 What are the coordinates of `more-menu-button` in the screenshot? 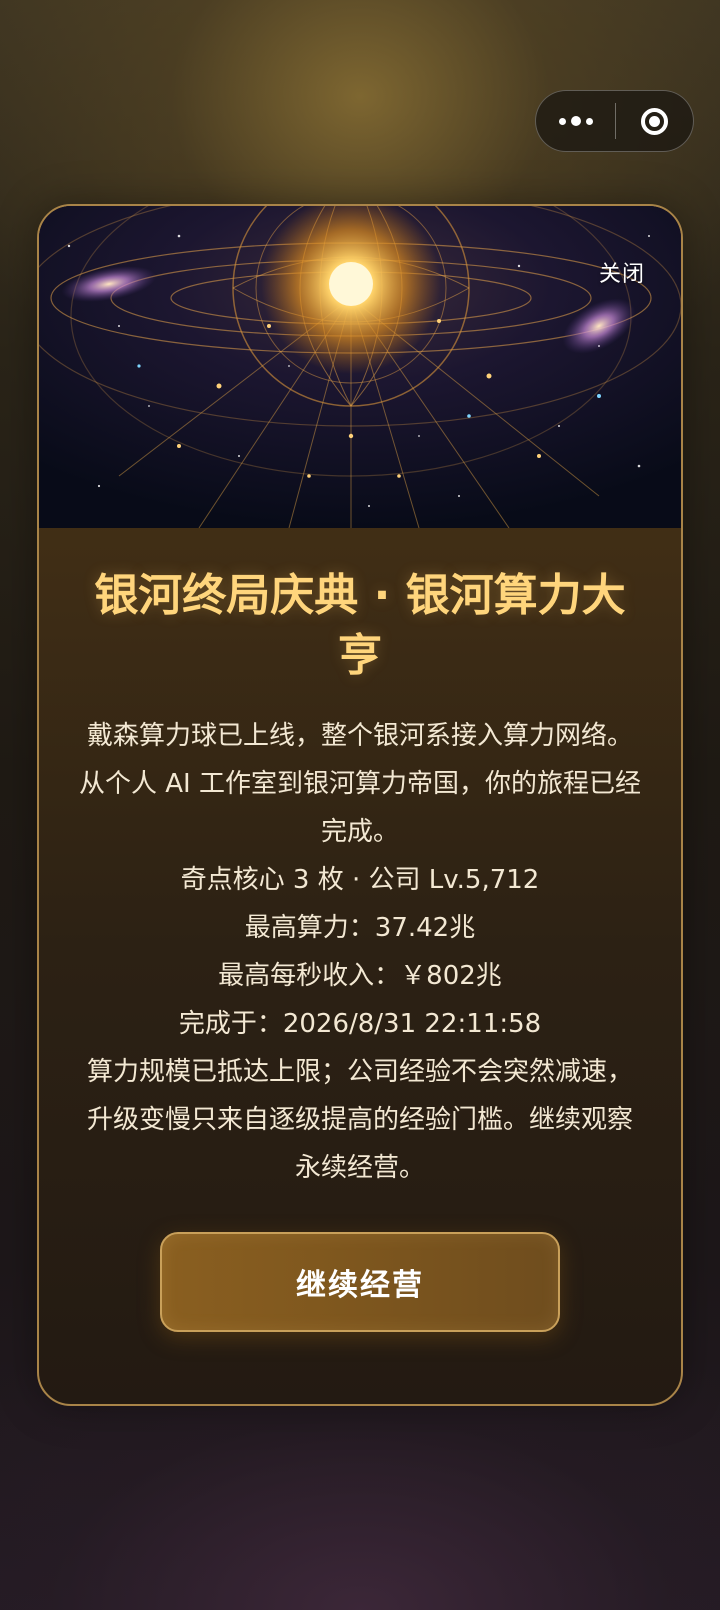 It's located at (575, 121).